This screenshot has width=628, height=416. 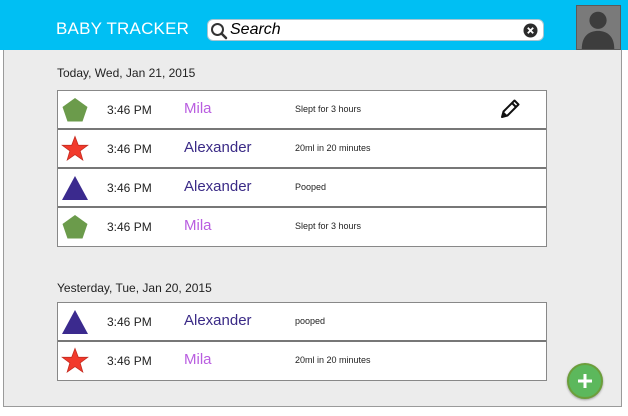 I want to click on clear-search-icon, so click(x=530, y=30).